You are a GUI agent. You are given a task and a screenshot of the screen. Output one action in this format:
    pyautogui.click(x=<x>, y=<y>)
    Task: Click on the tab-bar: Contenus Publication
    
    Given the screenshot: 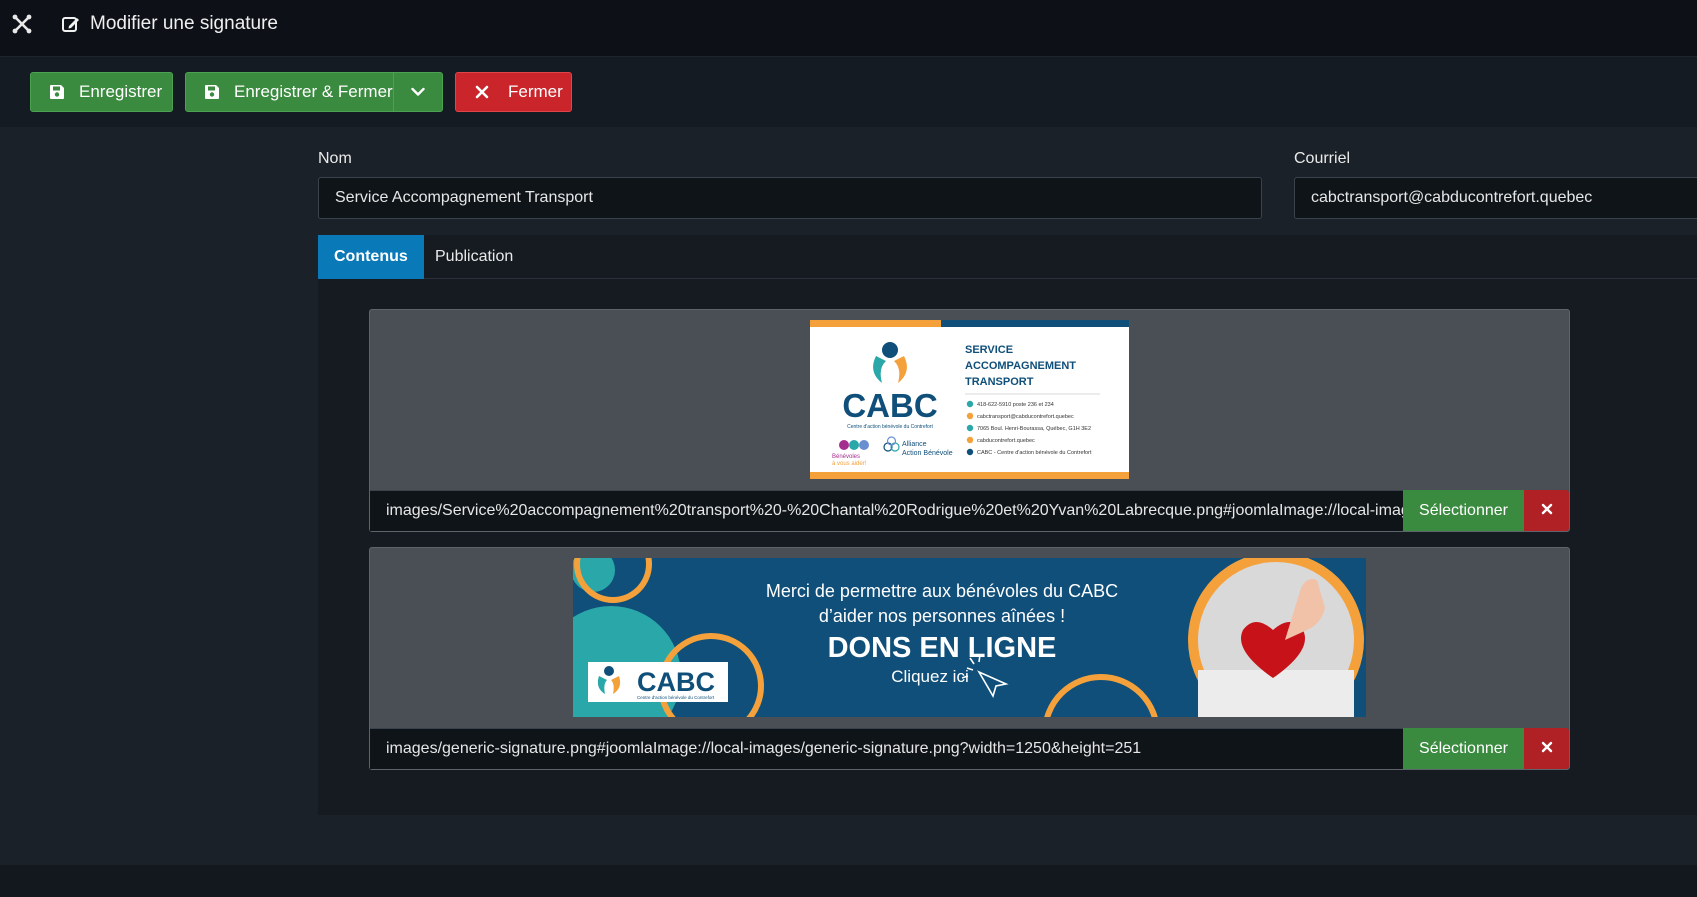 What is the action you would take?
    pyautogui.click(x=1007, y=257)
    